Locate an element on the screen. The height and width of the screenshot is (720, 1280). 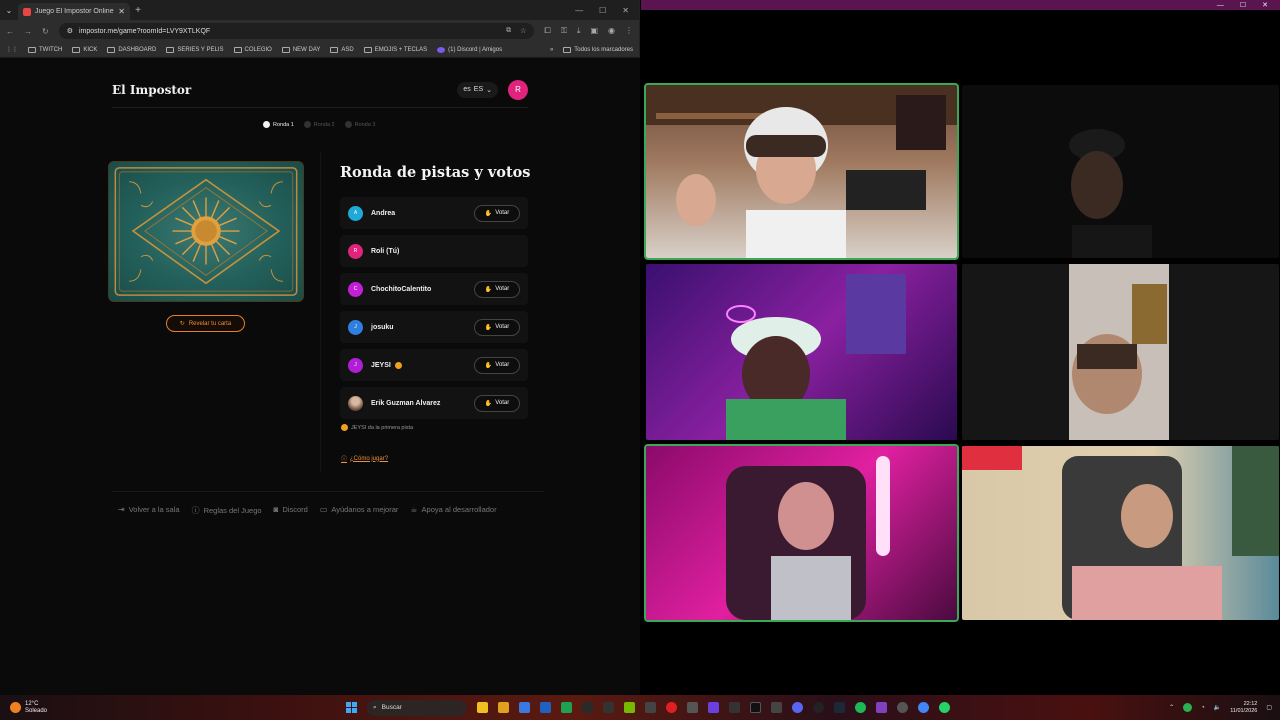
wifi-icon: ◔ is located at coordinates (1203, 708).